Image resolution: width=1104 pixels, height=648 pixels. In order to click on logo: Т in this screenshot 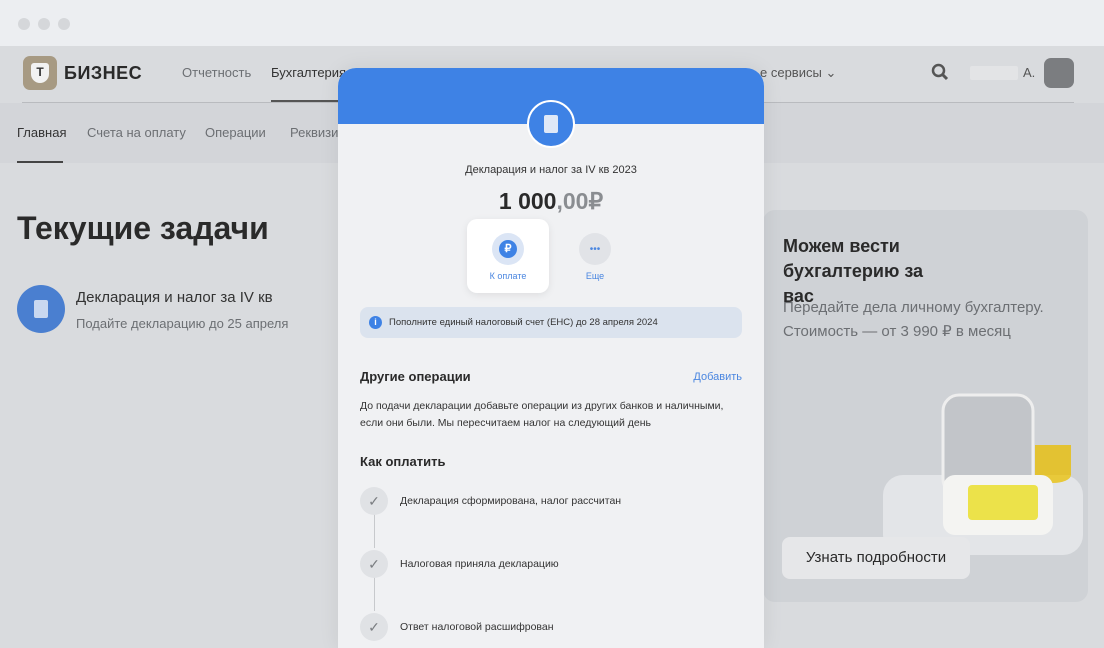, I will do `click(40, 73)`.